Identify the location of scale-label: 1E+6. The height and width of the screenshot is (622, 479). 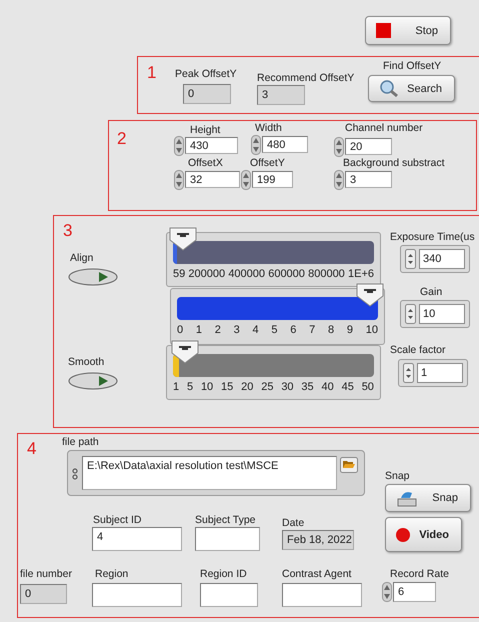
(361, 274).